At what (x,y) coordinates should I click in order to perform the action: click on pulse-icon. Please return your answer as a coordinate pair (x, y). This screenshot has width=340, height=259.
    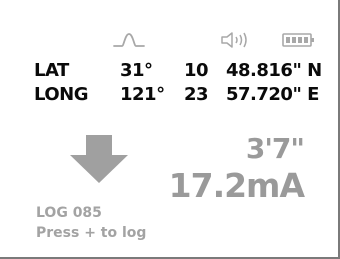
    Looking at the image, I should click on (129, 40).